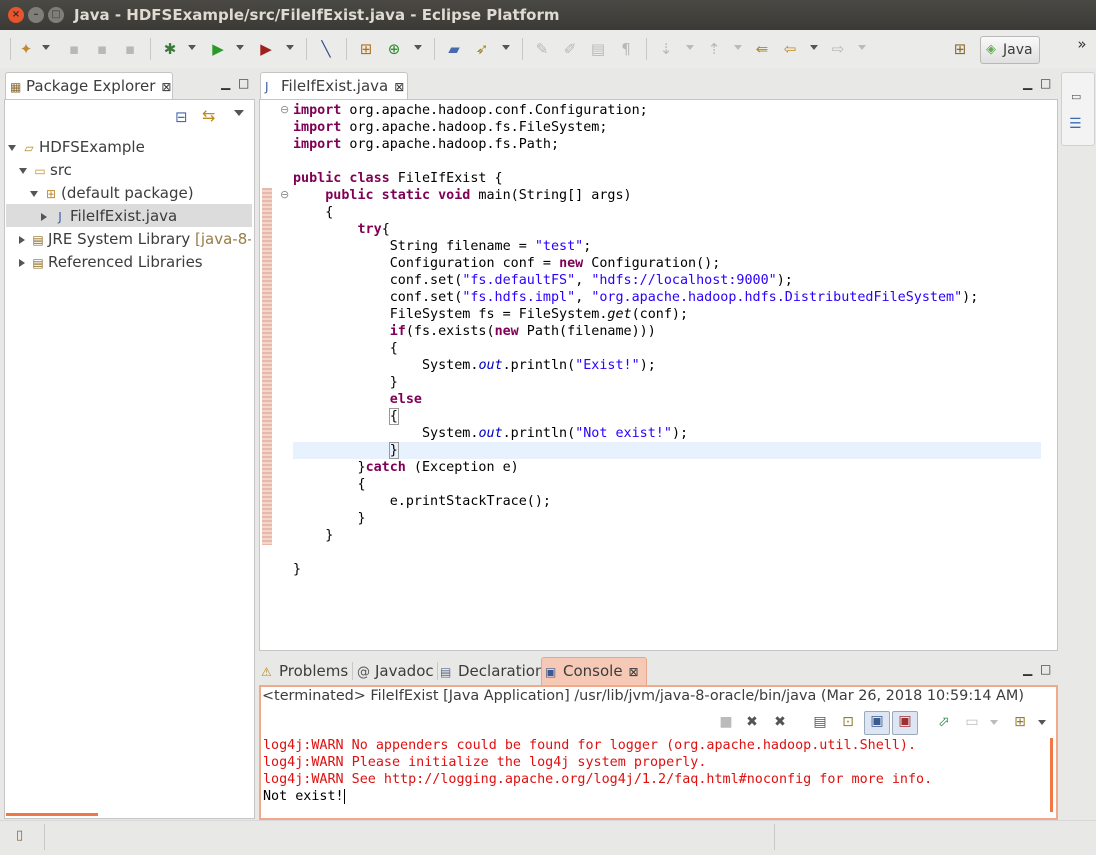 Image resolution: width=1096 pixels, height=855 pixels. What do you see at coordinates (109, 216) in the screenshot?
I see `tree-item-fileifexist-java: J FileIfExist.java` at bounding box center [109, 216].